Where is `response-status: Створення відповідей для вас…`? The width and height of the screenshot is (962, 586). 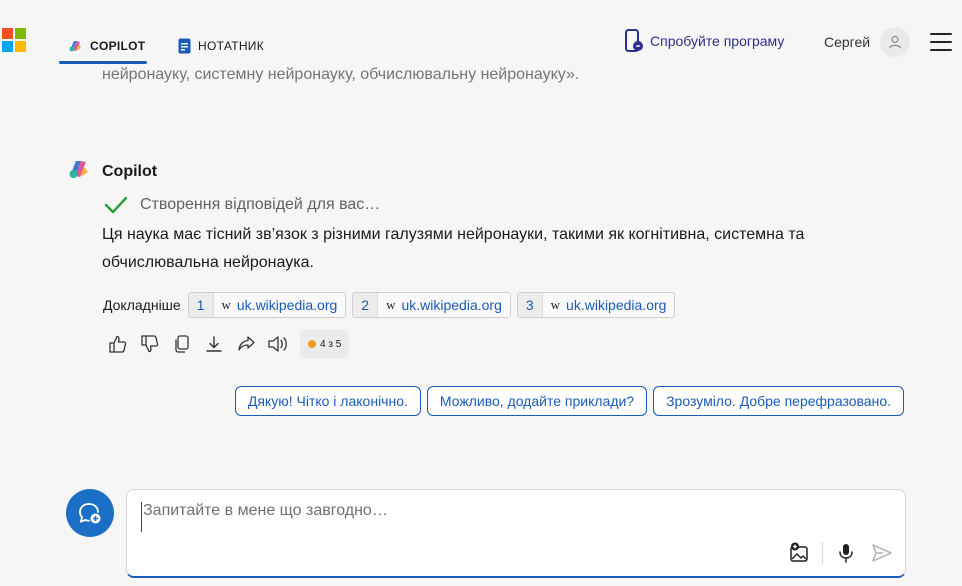
response-status: Створення відповідей для вас… is located at coordinates (242, 205).